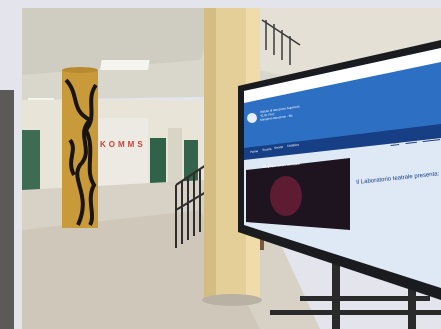  Describe the element at coordinates (252, 118) in the screenshot. I see `school-logo` at that location.